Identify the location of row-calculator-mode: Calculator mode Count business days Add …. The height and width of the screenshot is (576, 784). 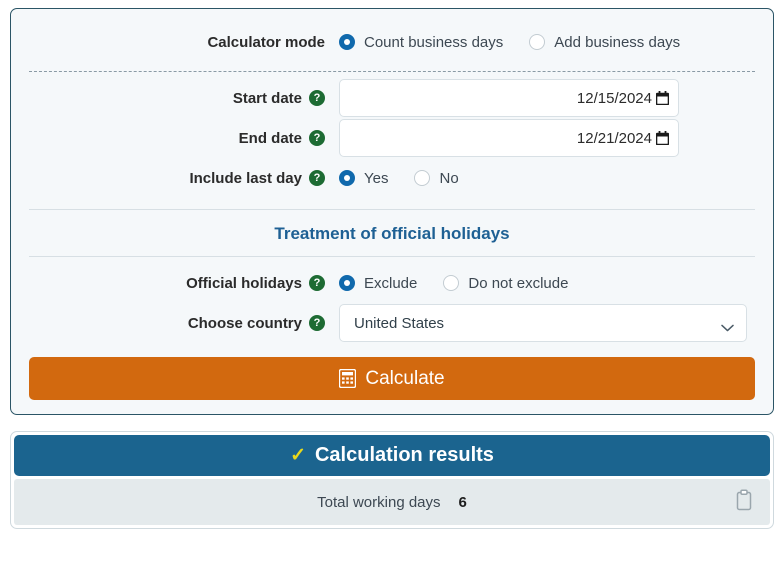
(392, 40).